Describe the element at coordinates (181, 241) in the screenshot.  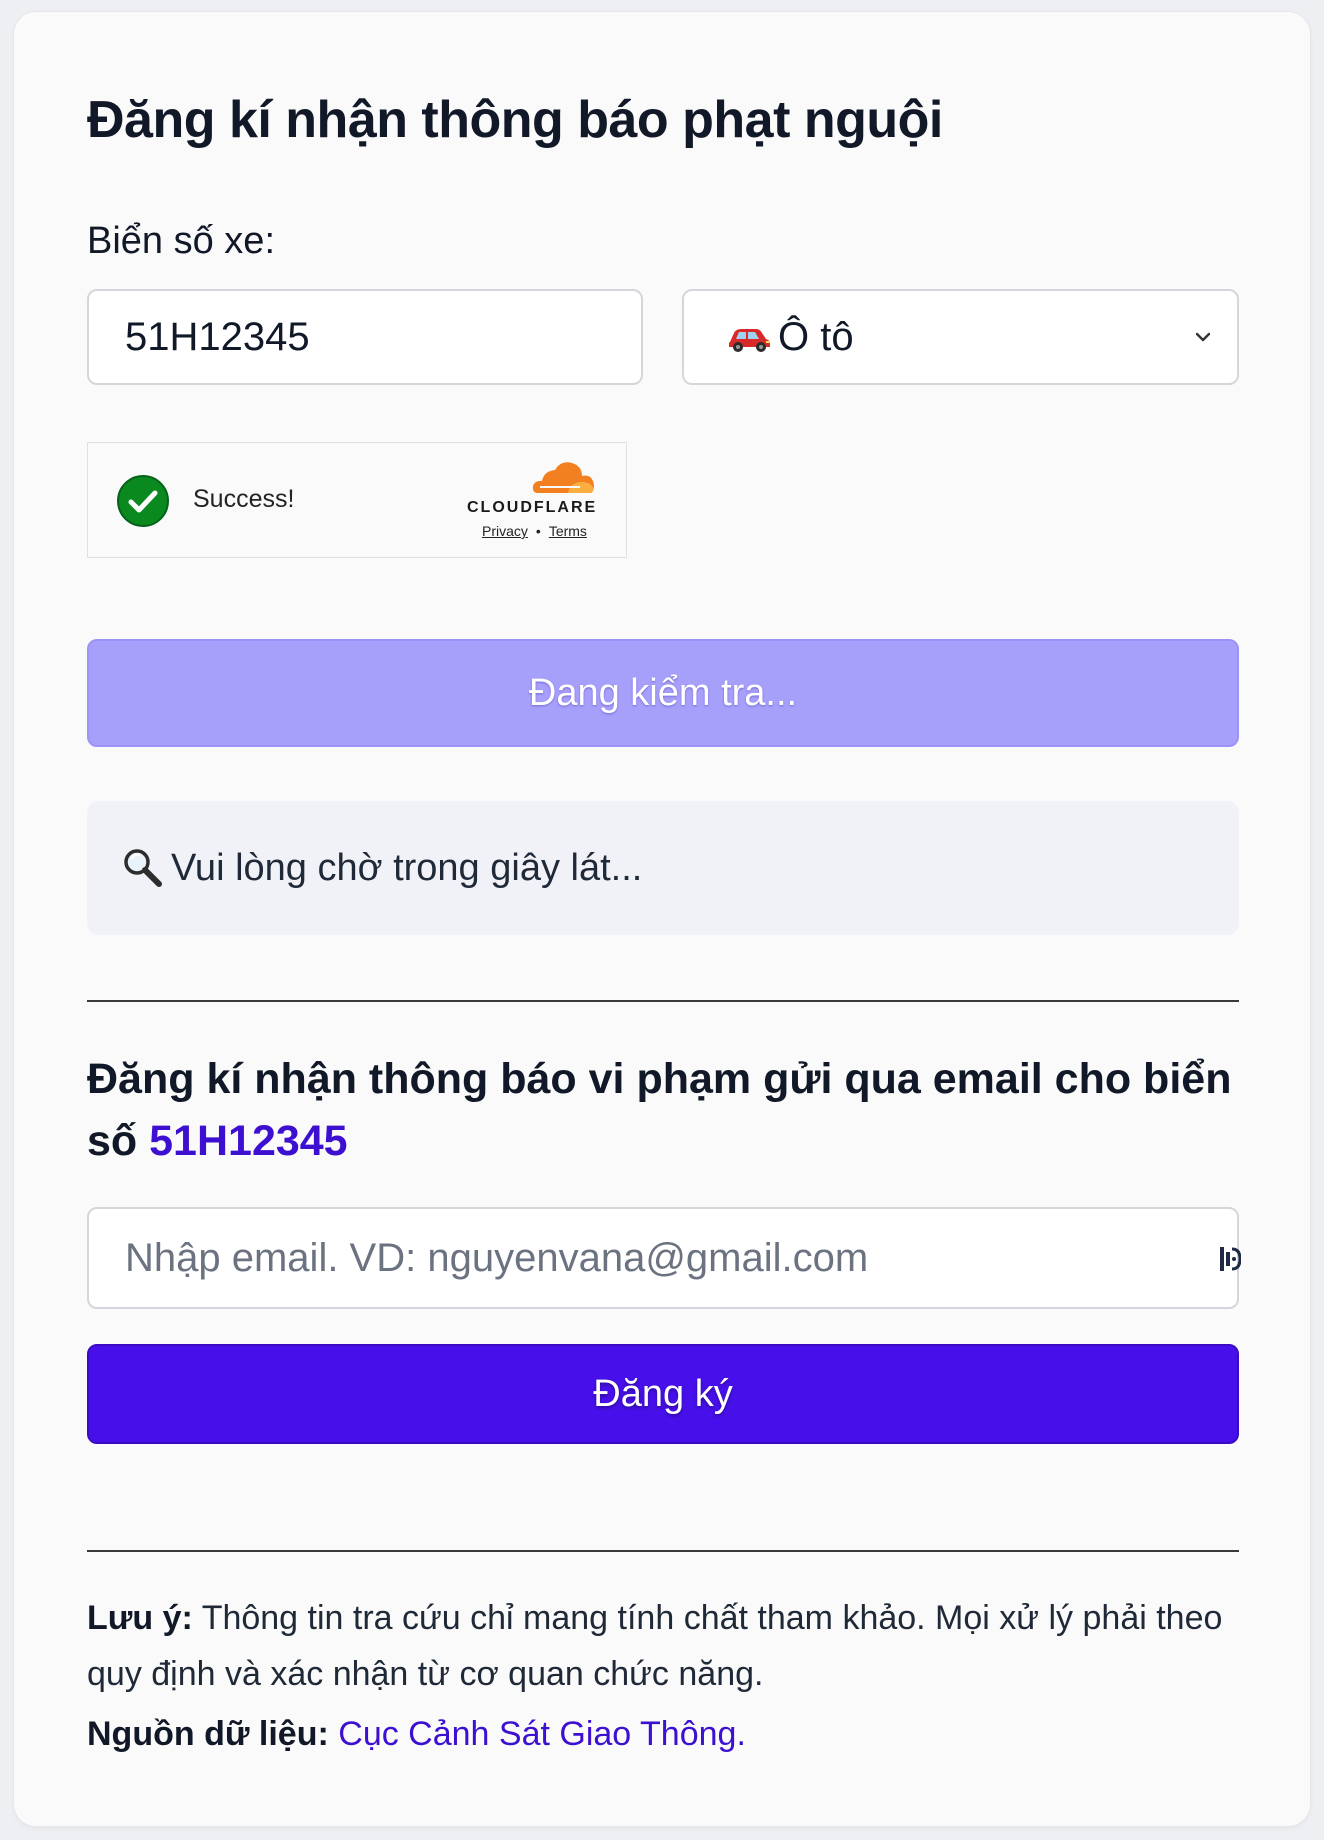
I see `plate-label: Biển số xe:` at that location.